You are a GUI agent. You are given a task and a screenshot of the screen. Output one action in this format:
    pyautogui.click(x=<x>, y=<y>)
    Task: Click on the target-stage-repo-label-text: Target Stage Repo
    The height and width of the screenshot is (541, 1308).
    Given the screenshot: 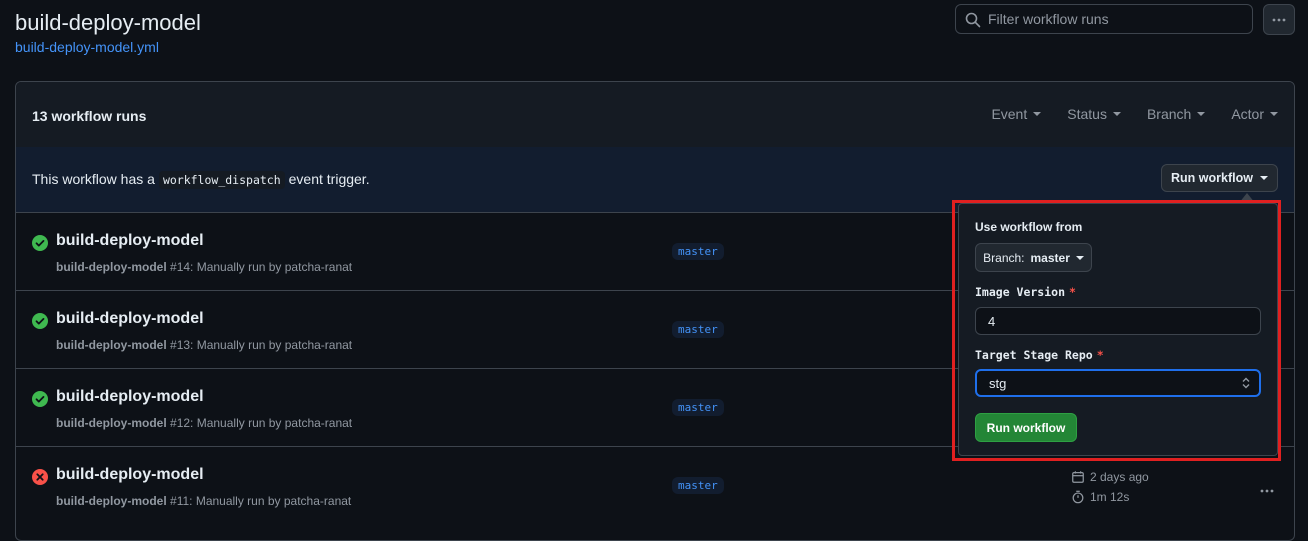 What is the action you would take?
    pyautogui.click(x=1034, y=355)
    